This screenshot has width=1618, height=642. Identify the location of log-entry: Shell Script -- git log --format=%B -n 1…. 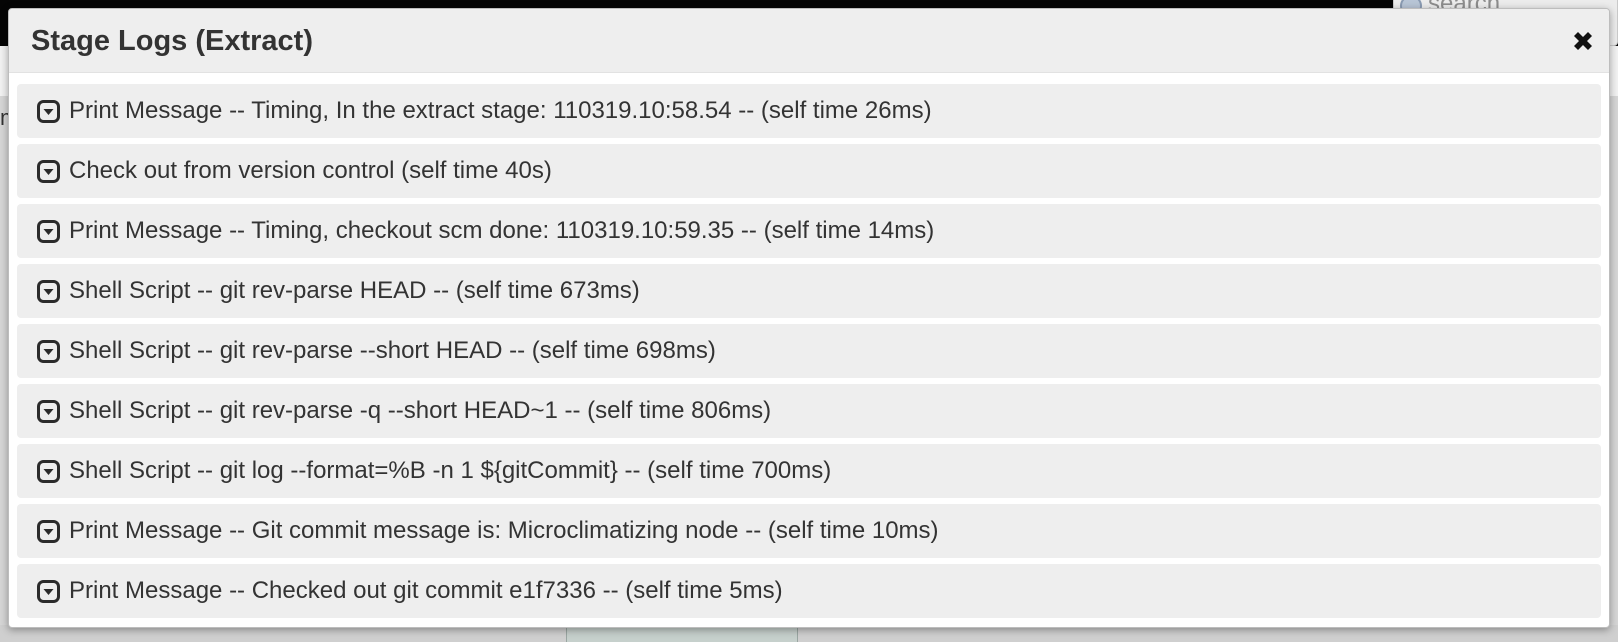
(809, 471).